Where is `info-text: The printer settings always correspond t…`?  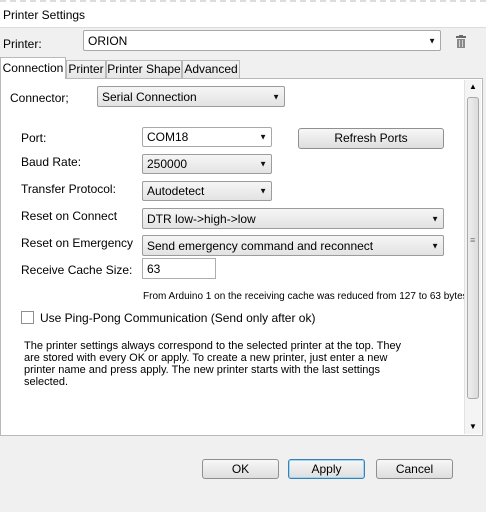 info-text: The printer settings always correspond t… is located at coordinates (213, 364).